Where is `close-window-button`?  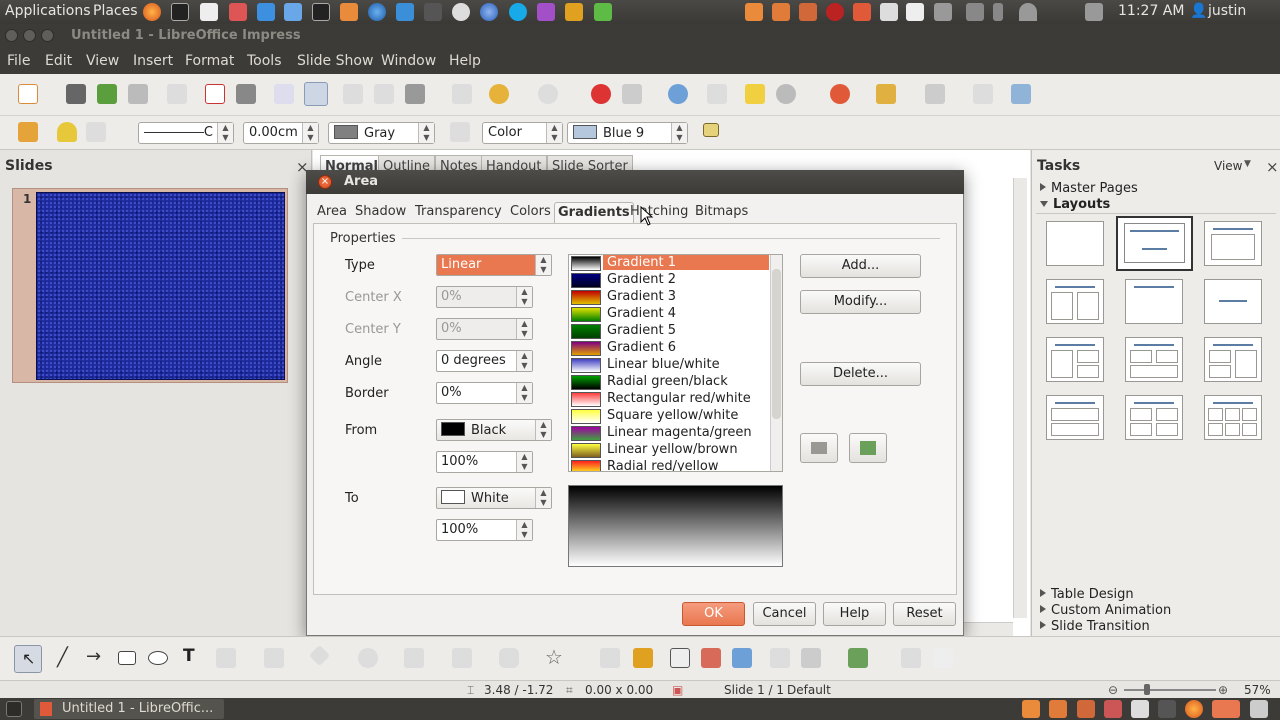
close-window-button is located at coordinates (11, 35).